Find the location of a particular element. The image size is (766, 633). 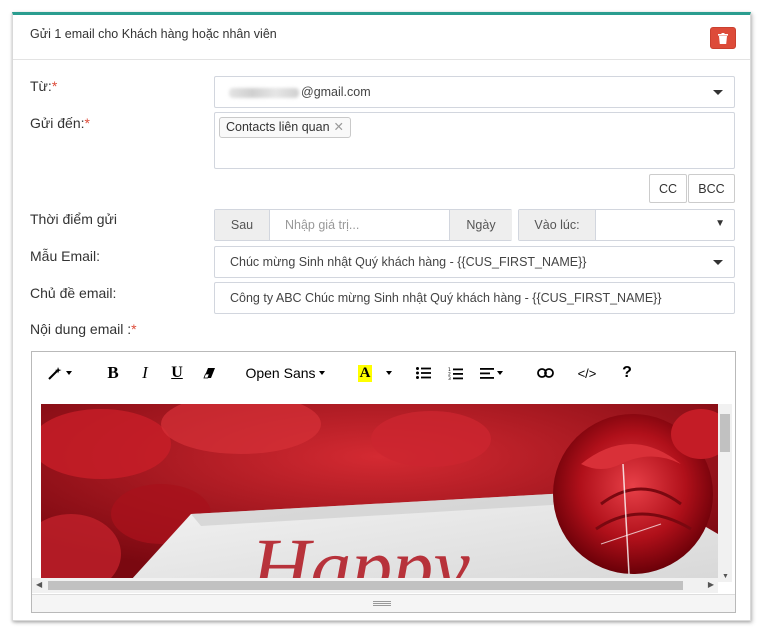

ordered-list-button: 1 2 3 is located at coordinates (455, 373).